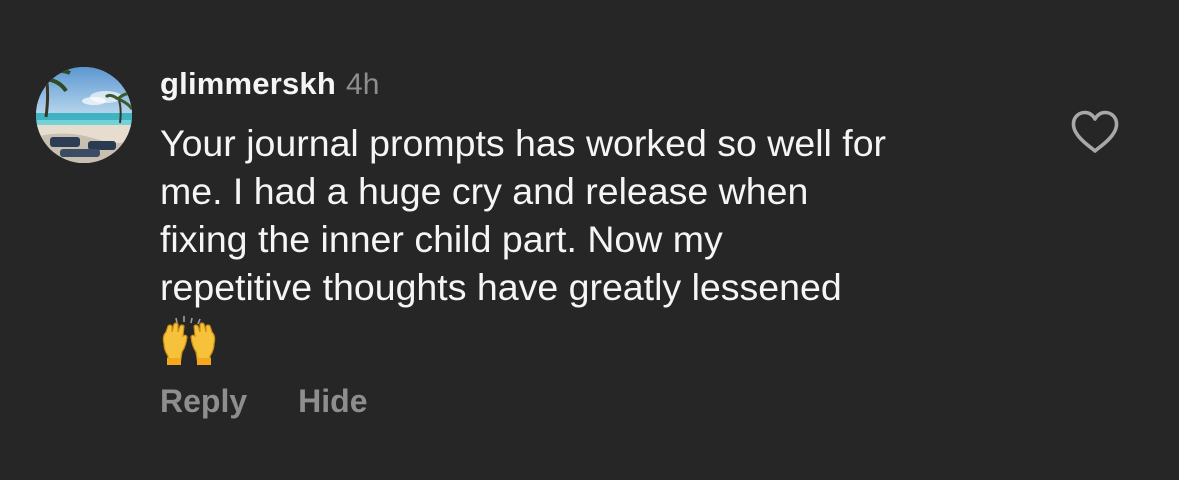 The image size is (1179, 480). I want to click on comment-header: glimmerskh 4h, so click(269, 87).